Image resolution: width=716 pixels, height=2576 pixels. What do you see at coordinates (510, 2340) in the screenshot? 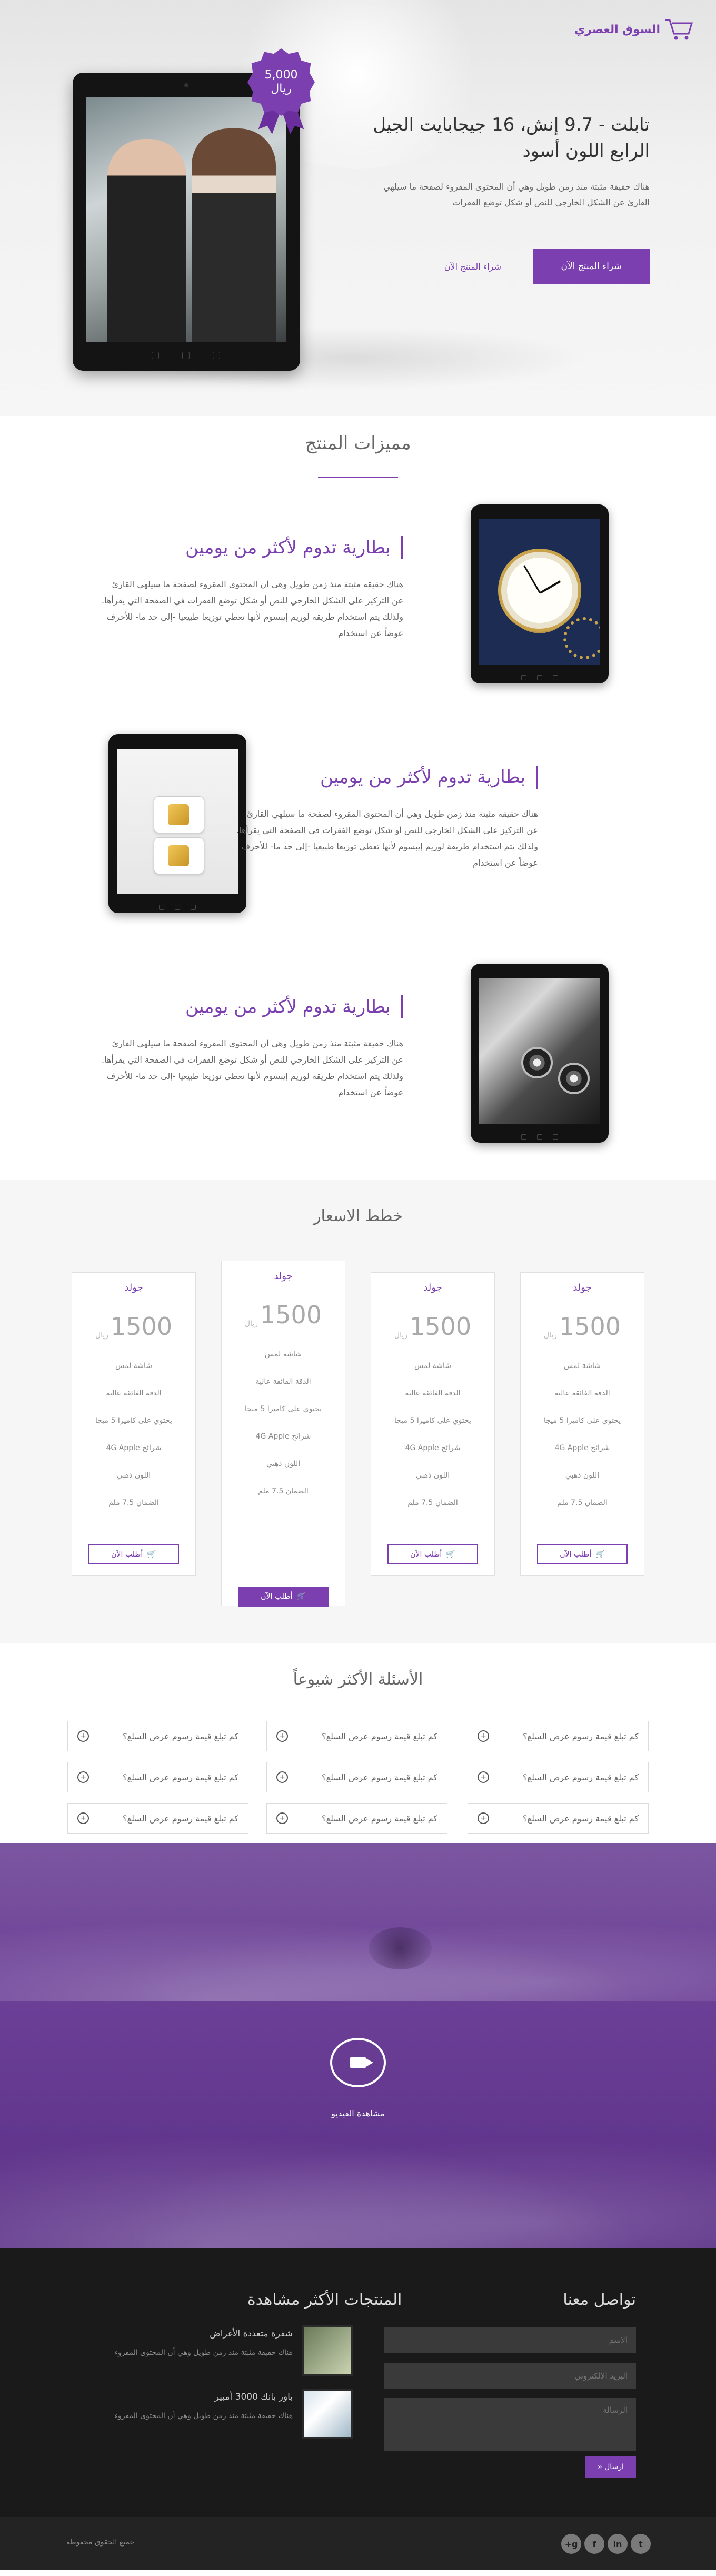
I see `name-field` at bounding box center [510, 2340].